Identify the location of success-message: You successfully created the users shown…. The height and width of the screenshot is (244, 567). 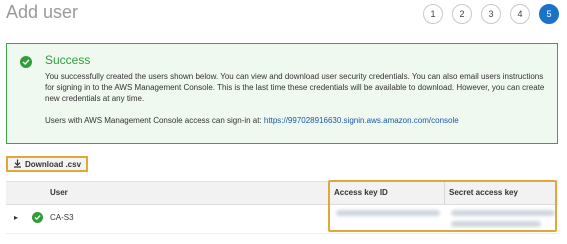
(295, 87).